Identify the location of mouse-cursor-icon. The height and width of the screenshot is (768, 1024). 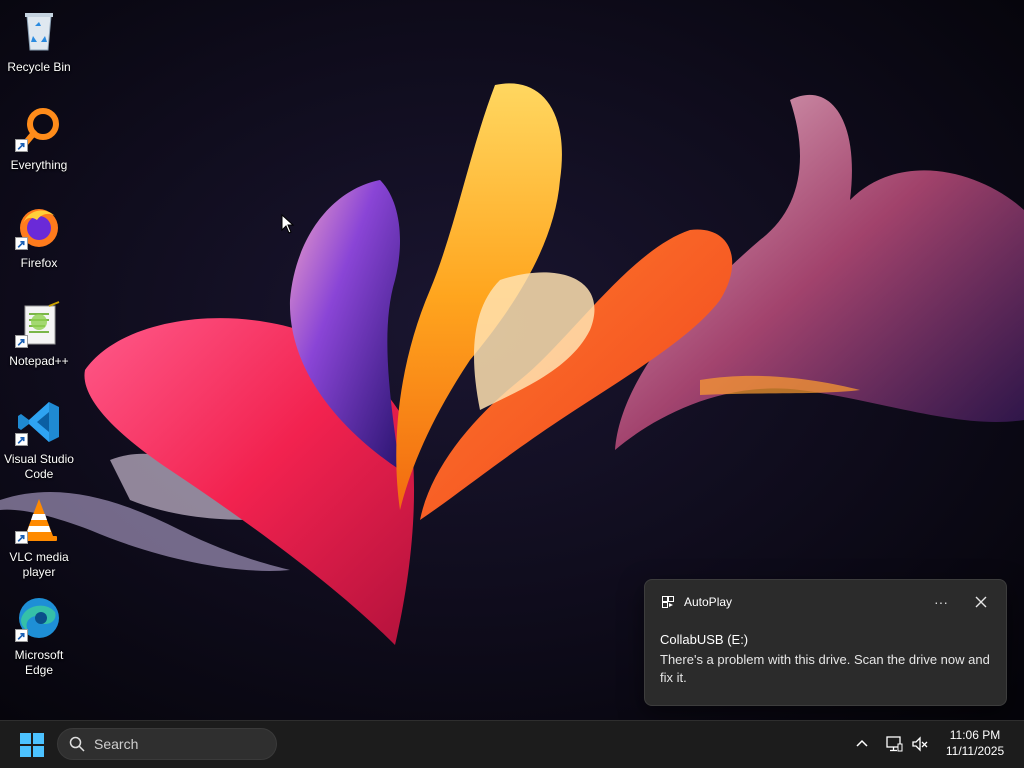
(288, 224).